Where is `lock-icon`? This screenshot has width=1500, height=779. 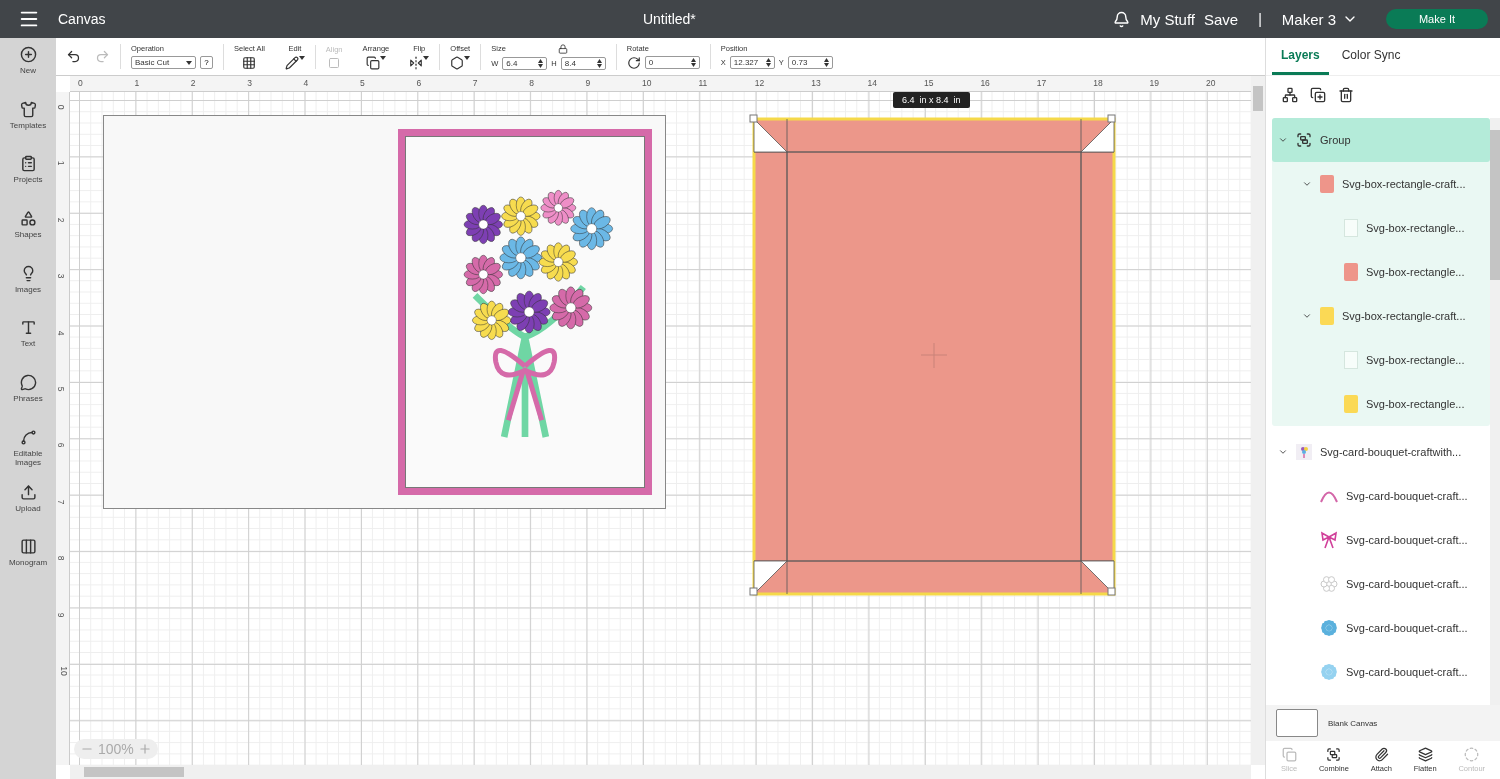
lock-icon is located at coordinates (562, 48).